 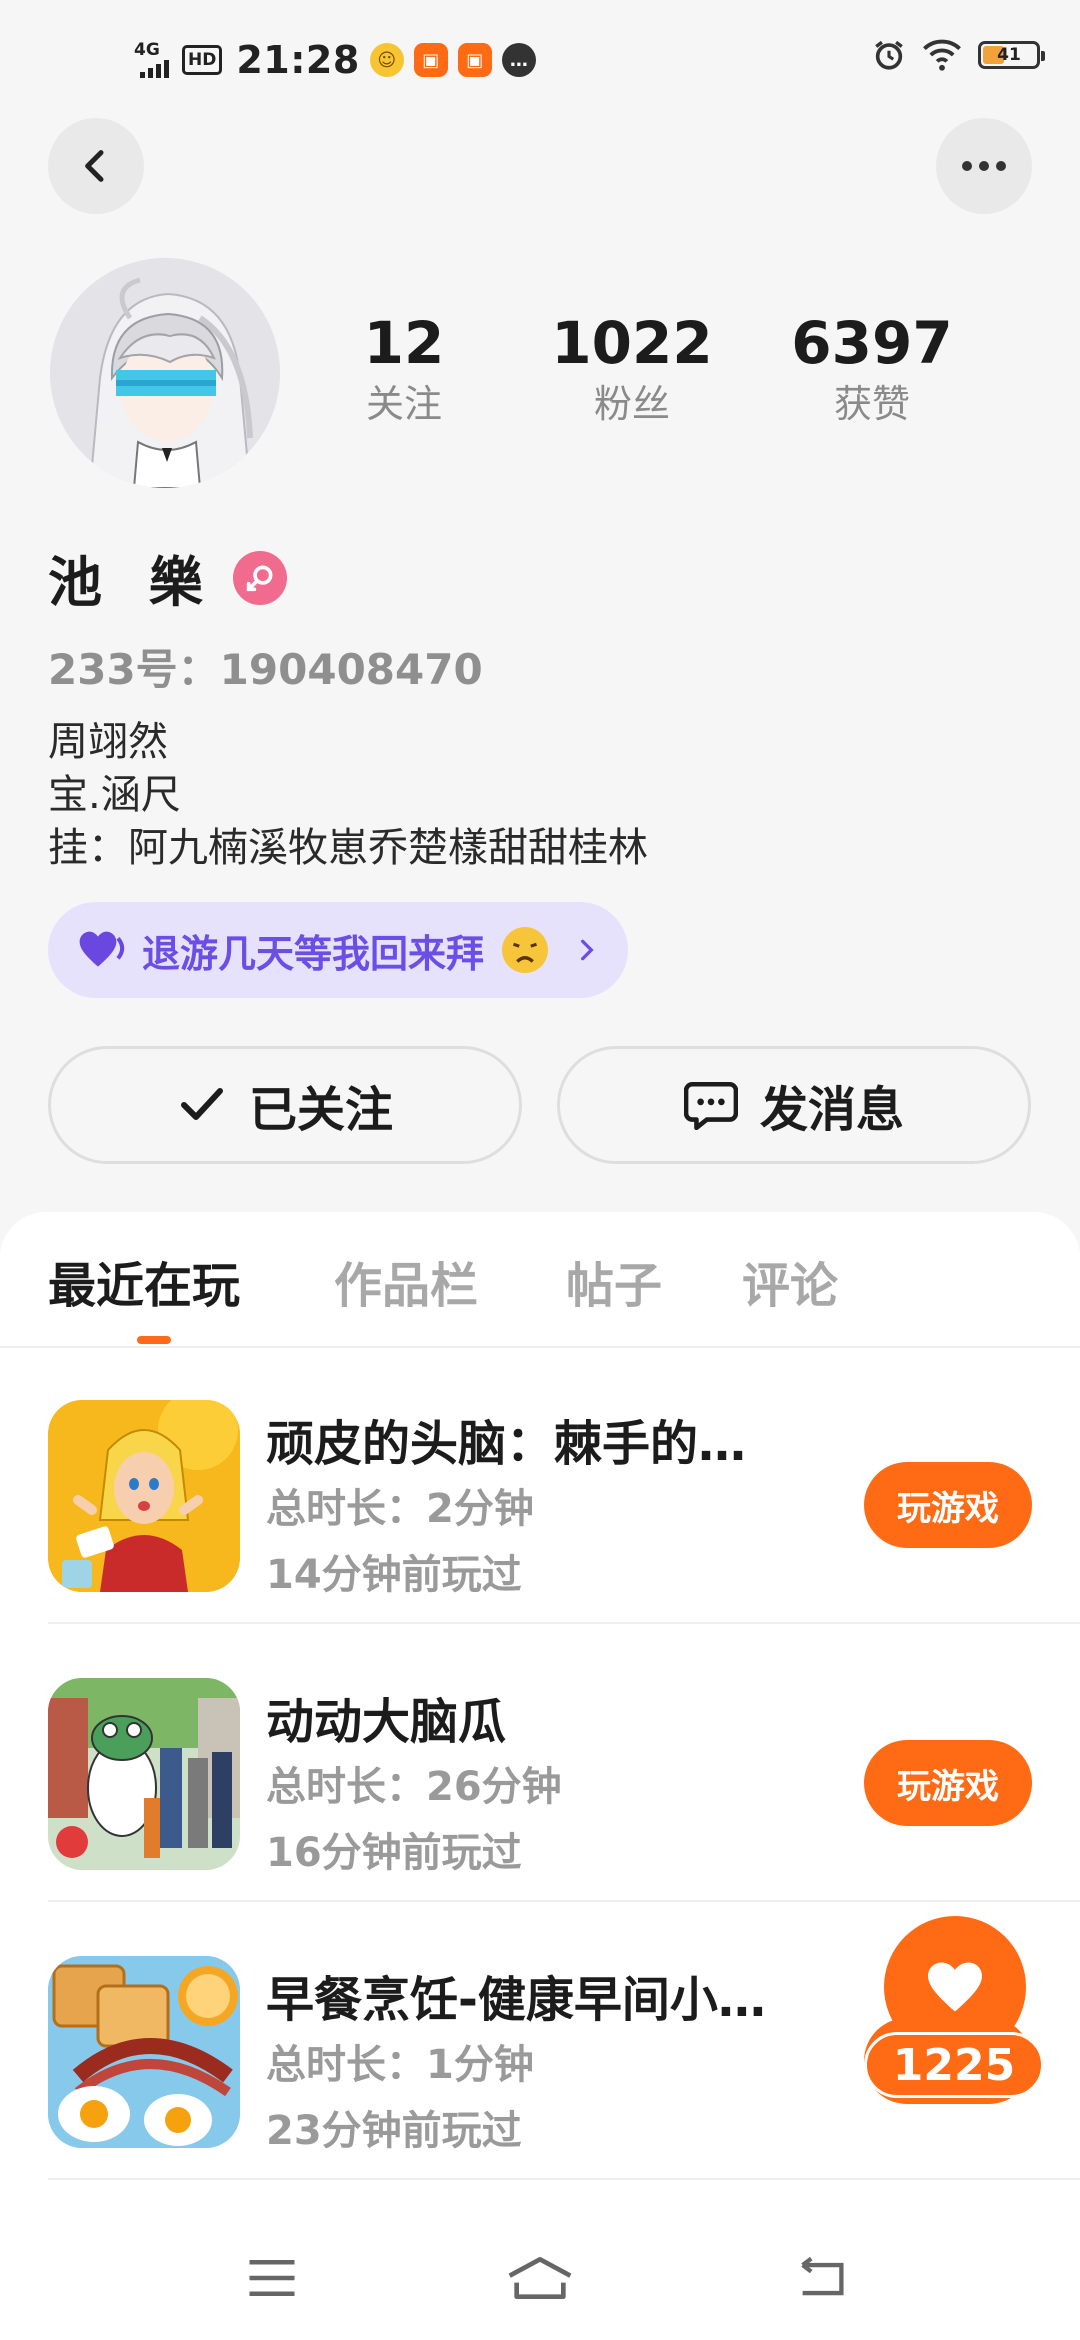 I want to click on menu-nav-button, so click(x=272, y=2278).